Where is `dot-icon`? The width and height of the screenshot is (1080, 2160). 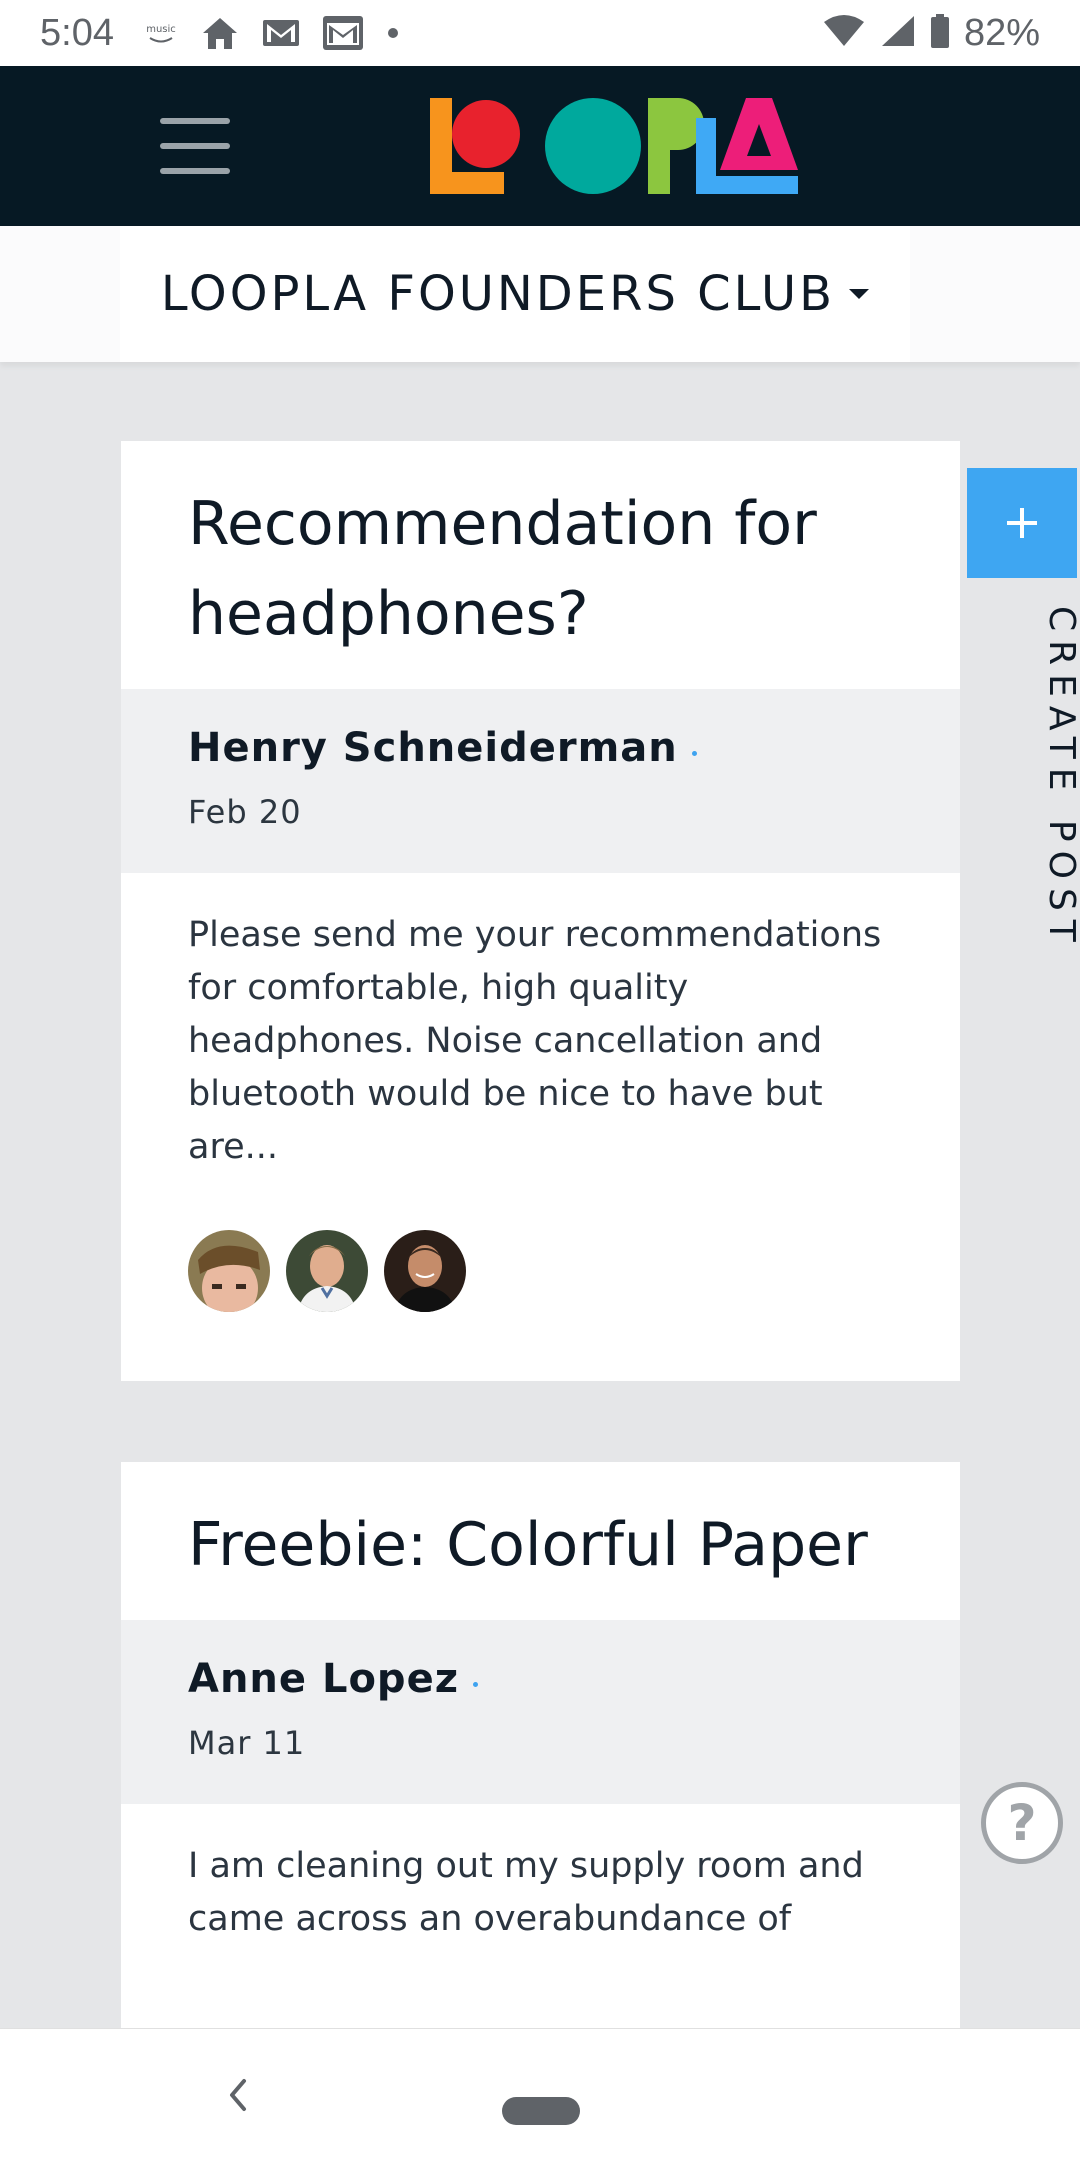
dot-icon is located at coordinates (393, 33).